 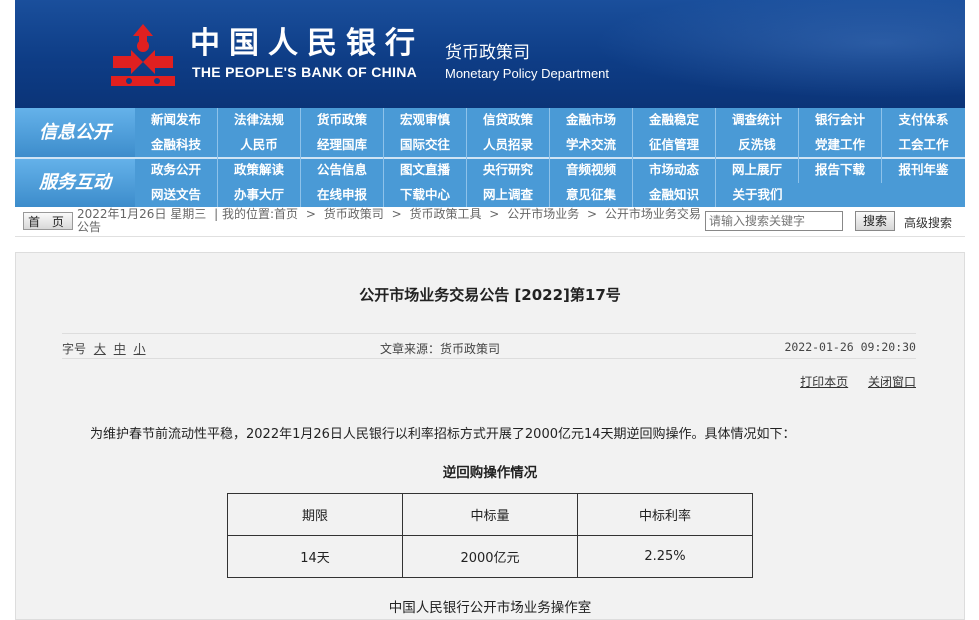 I want to click on table-header-row: 期限 中标量 中标利率, so click(x=490, y=514).